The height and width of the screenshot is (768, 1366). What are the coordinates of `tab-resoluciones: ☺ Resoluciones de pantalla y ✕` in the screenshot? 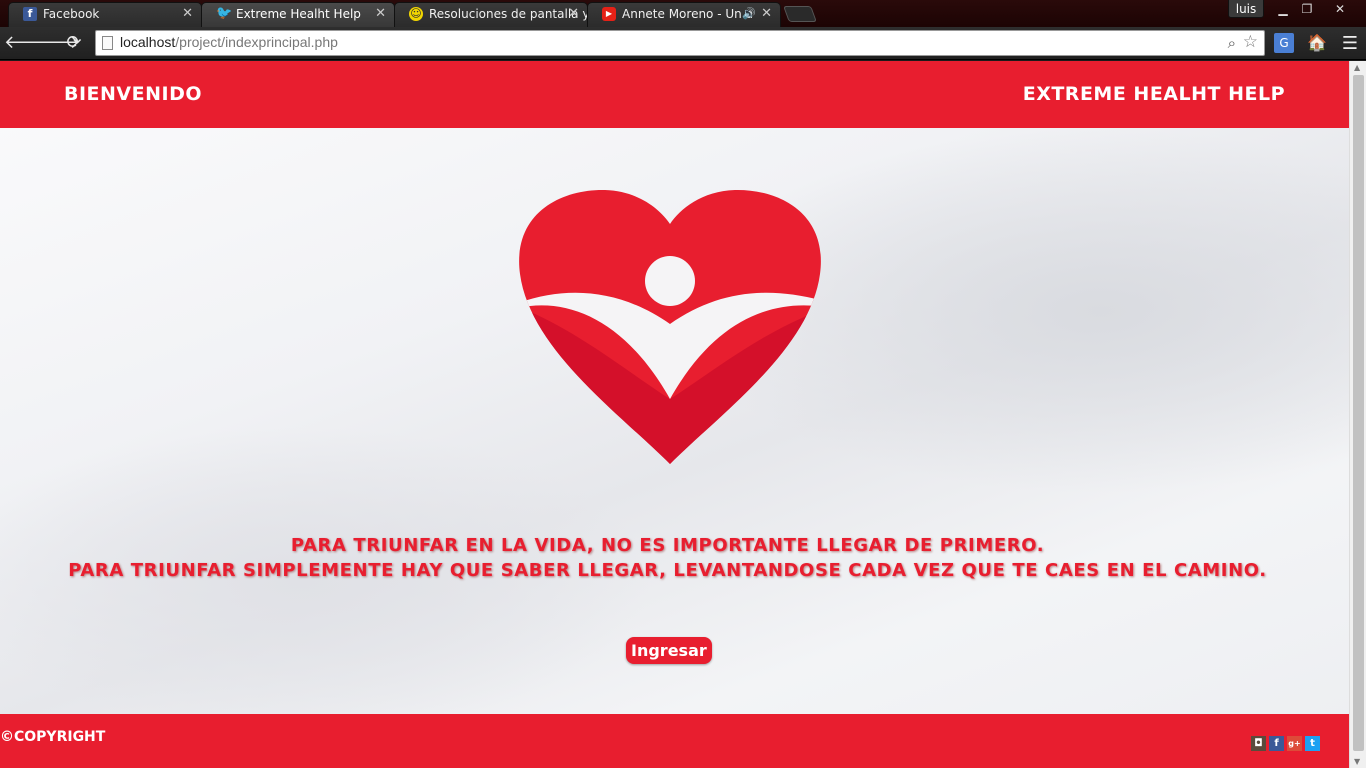 It's located at (491, 14).